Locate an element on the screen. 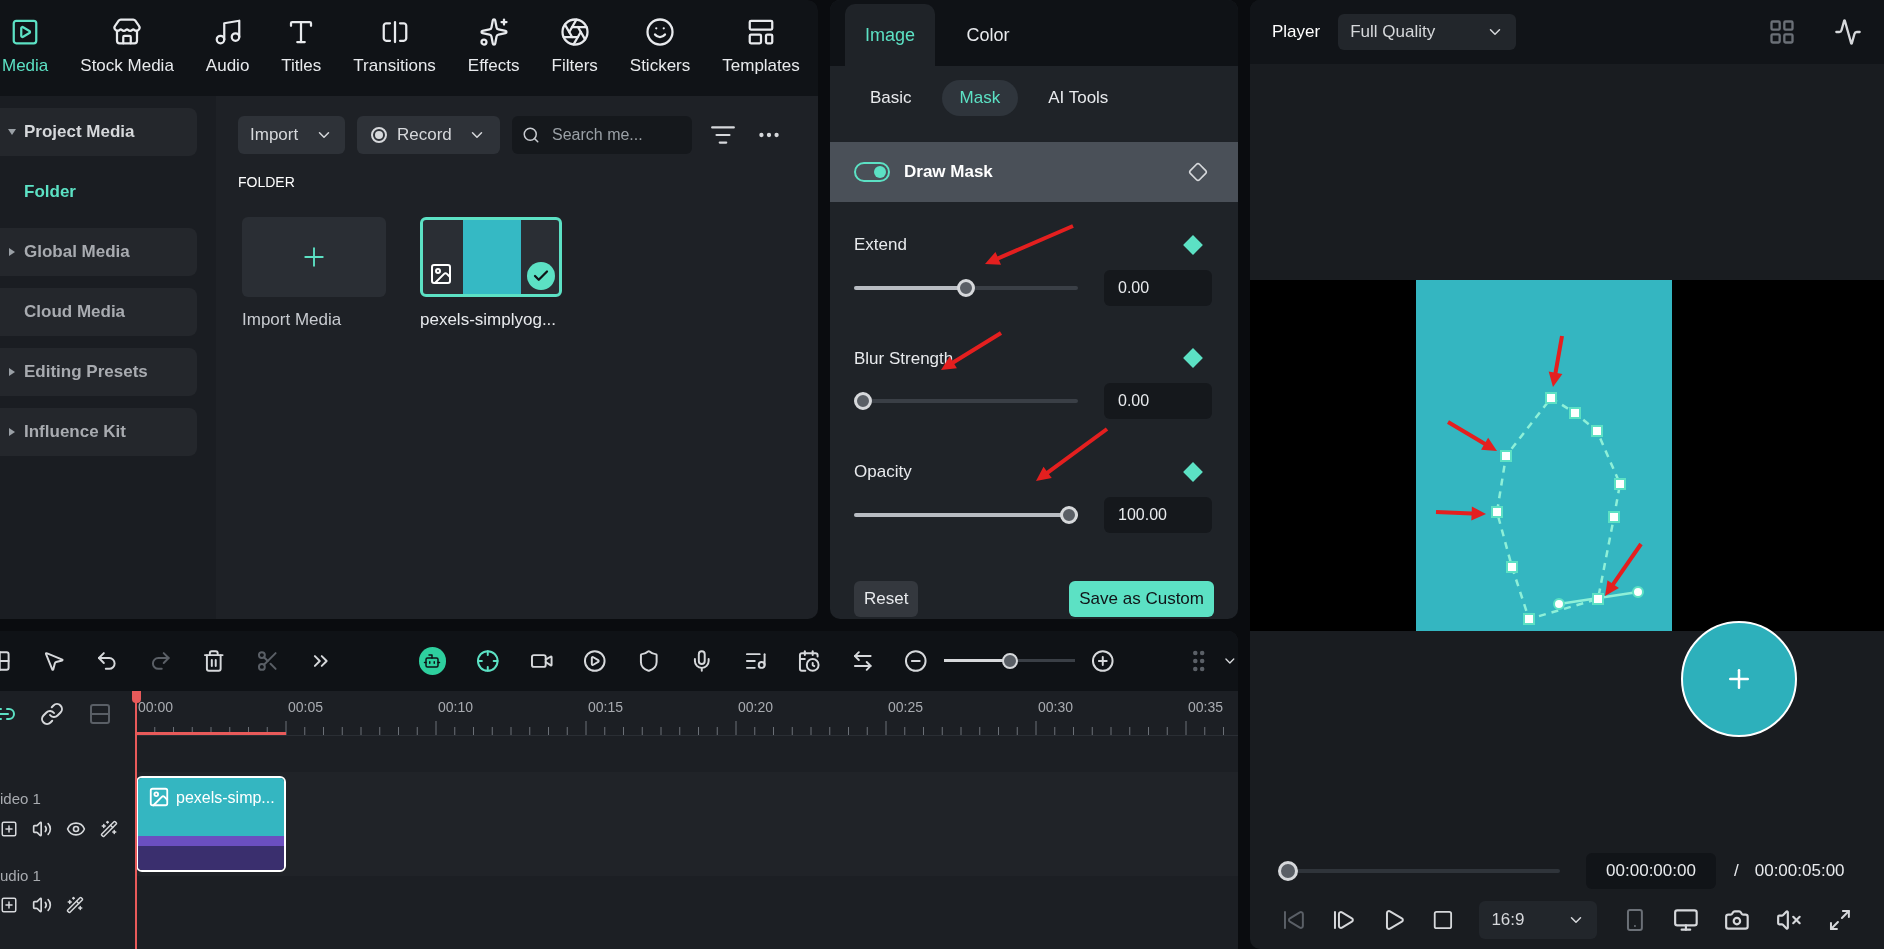  crosshair-icon is located at coordinates (488, 661).